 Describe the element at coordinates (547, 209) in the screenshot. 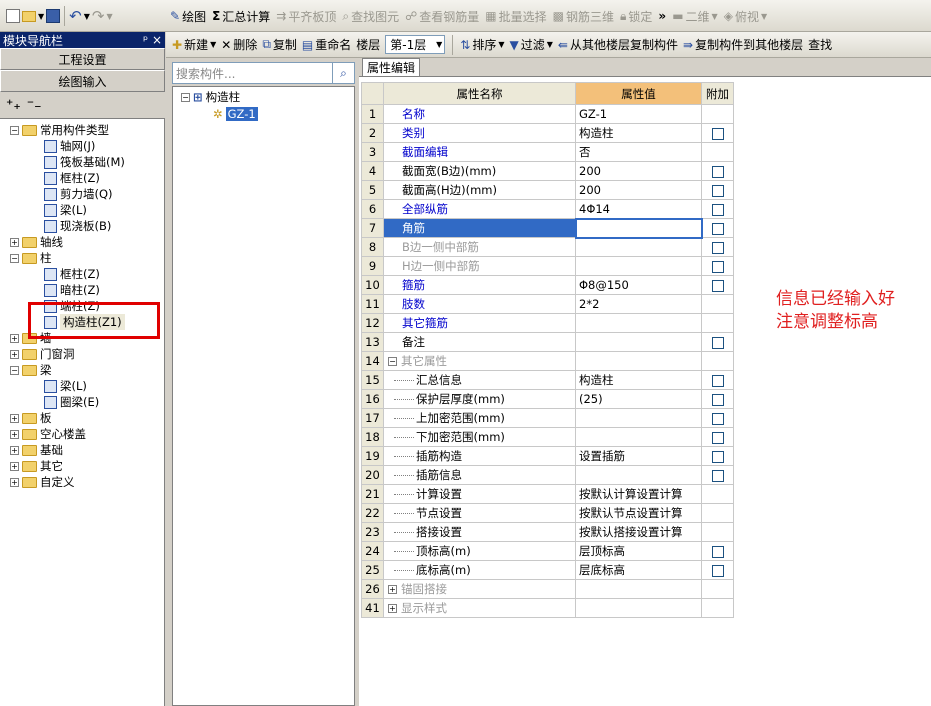

I see `property-row: 6 全部纵筋 4Φ14` at that location.